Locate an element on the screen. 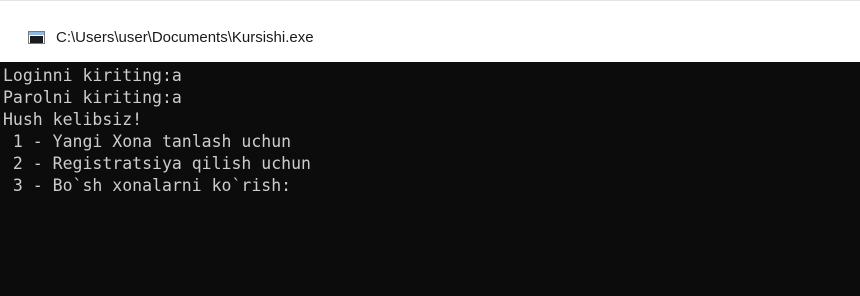 Image resolution: width=860 pixels, height=296 pixels. window-title: C:\Users\user\Documents\Kursishi.exe is located at coordinates (185, 37).